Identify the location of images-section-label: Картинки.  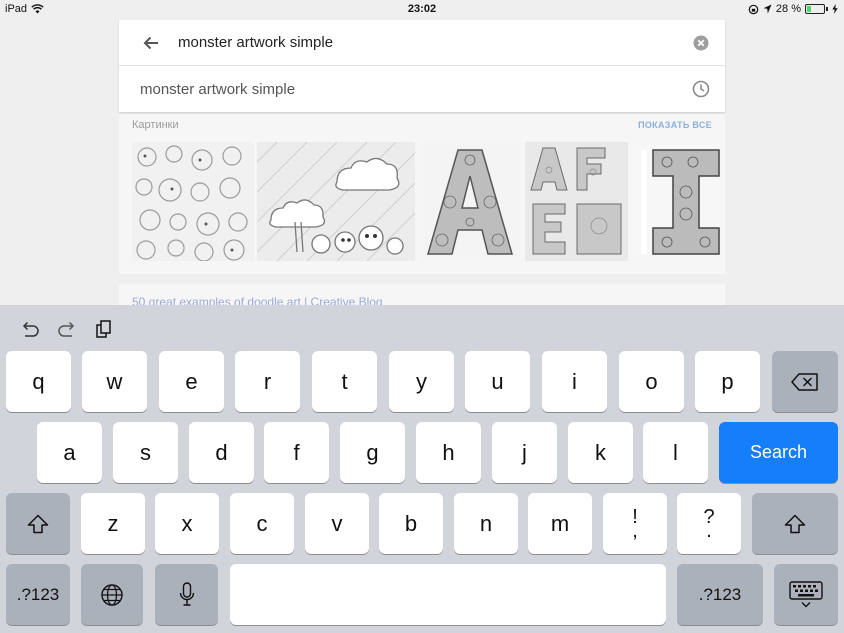
(155, 125).